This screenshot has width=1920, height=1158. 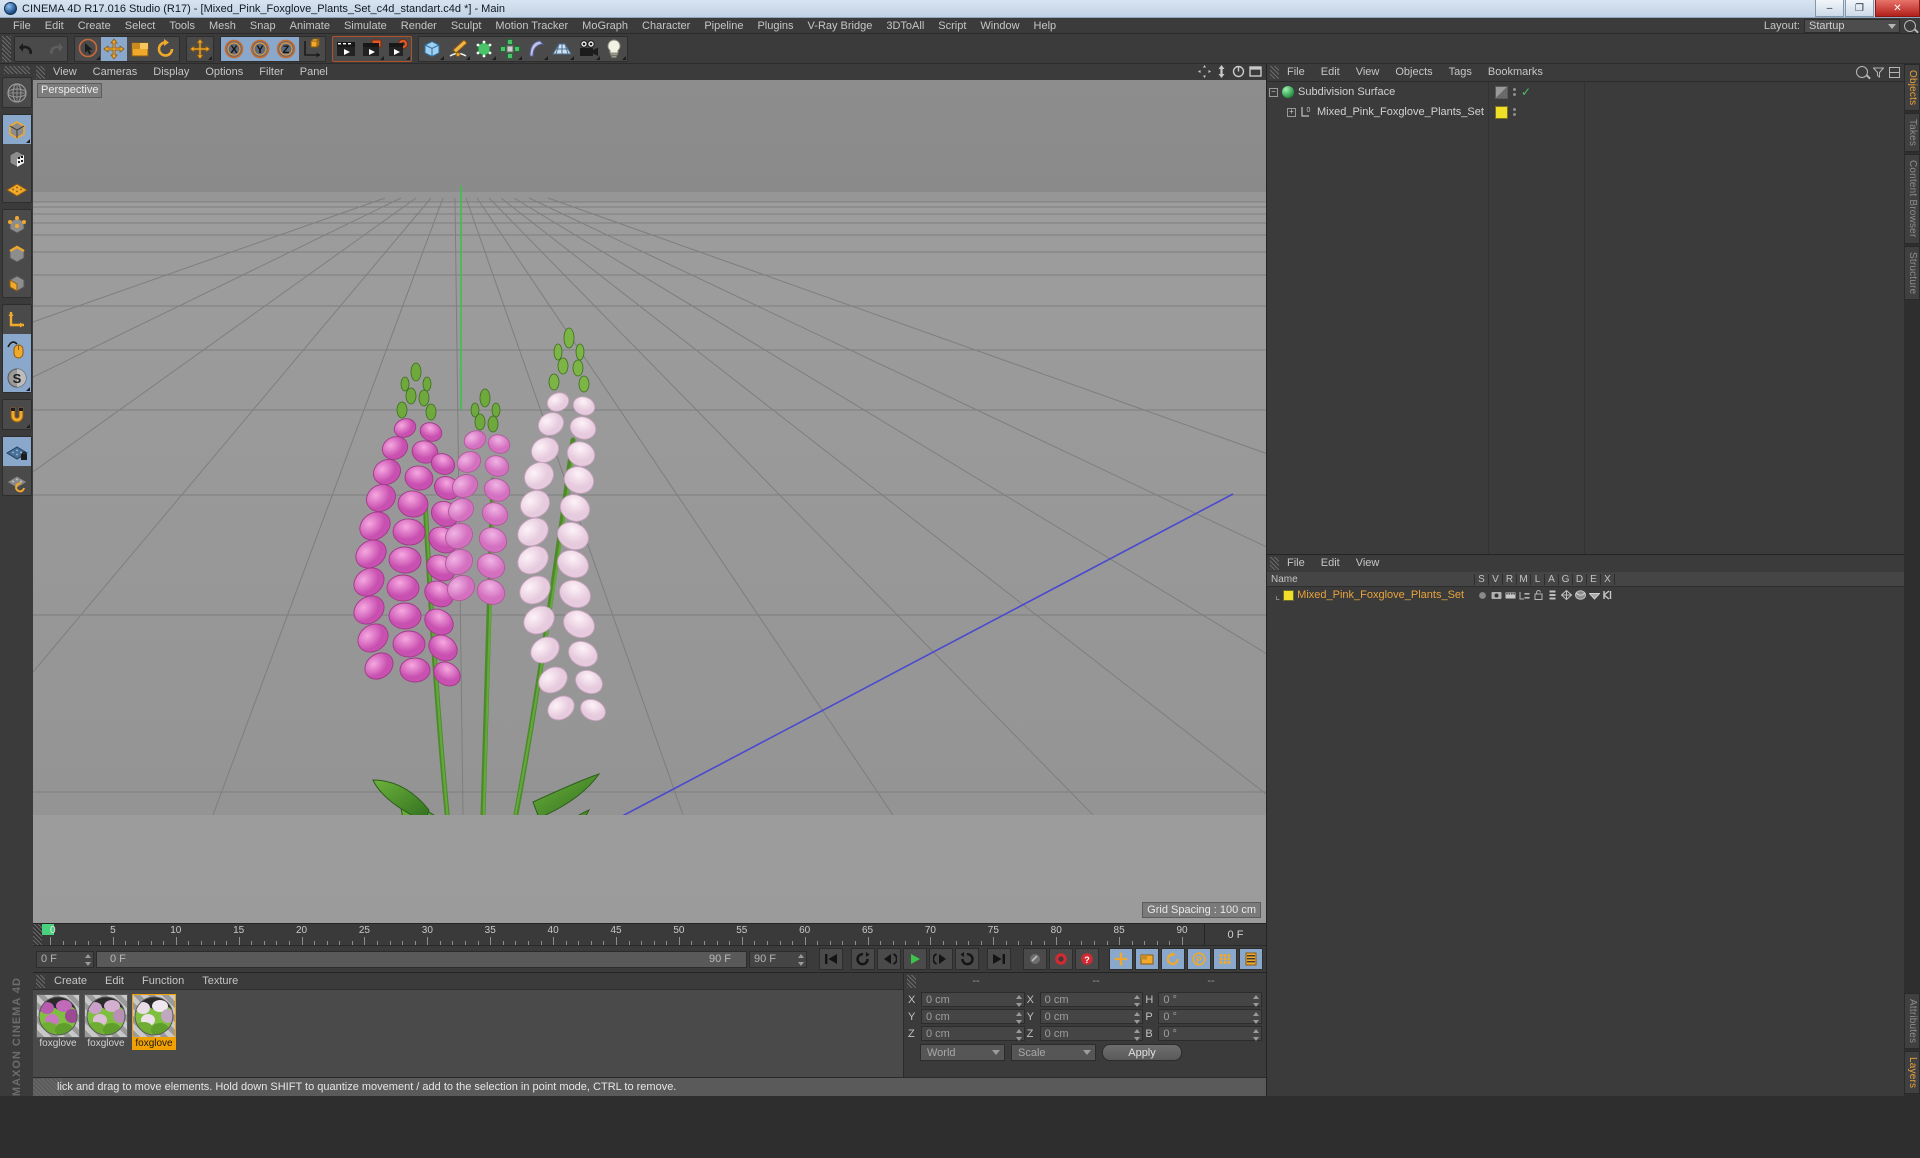 What do you see at coordinates (1274, 563) in the screenshot?
I see `layer-manager-grip` at bounding box center [1274, 563].